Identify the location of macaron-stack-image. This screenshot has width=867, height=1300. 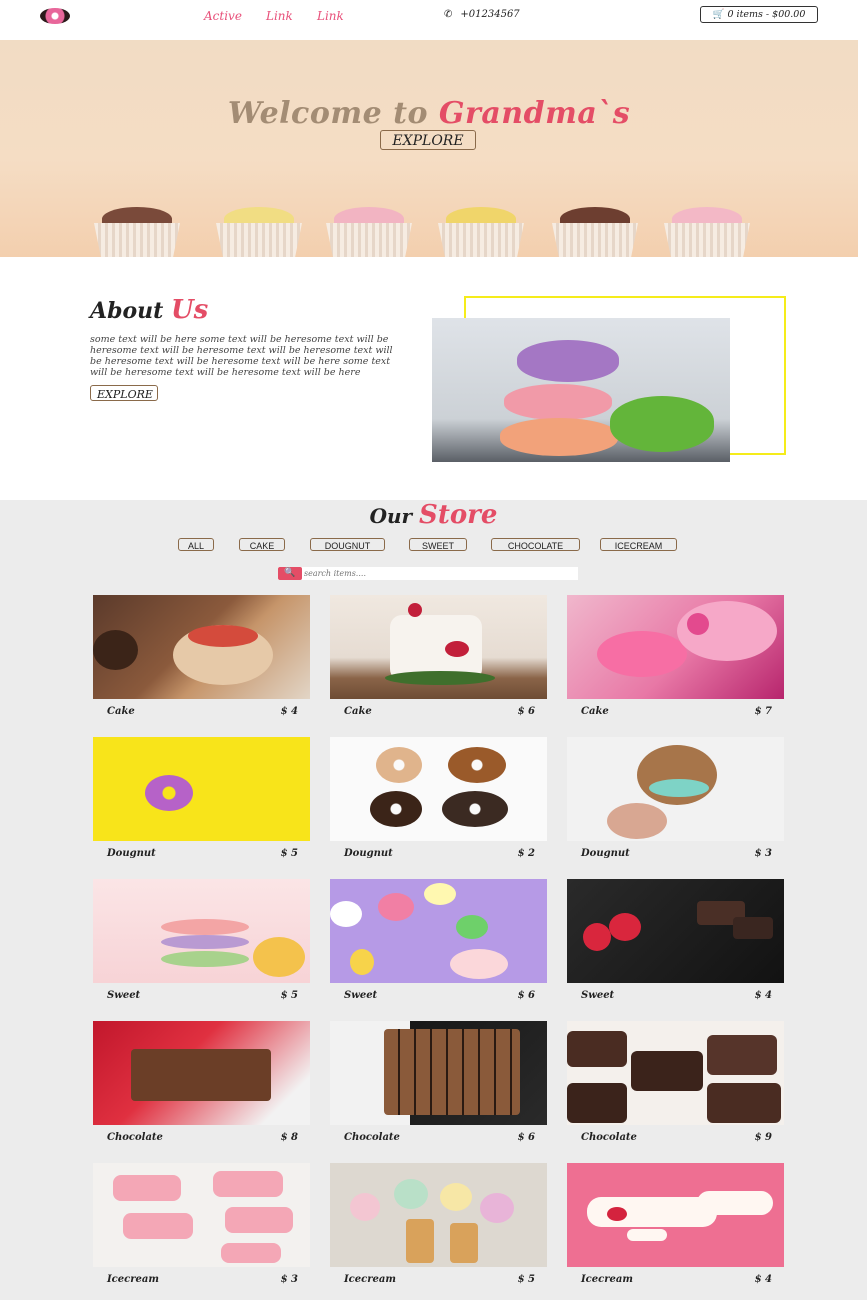
(581, 390).